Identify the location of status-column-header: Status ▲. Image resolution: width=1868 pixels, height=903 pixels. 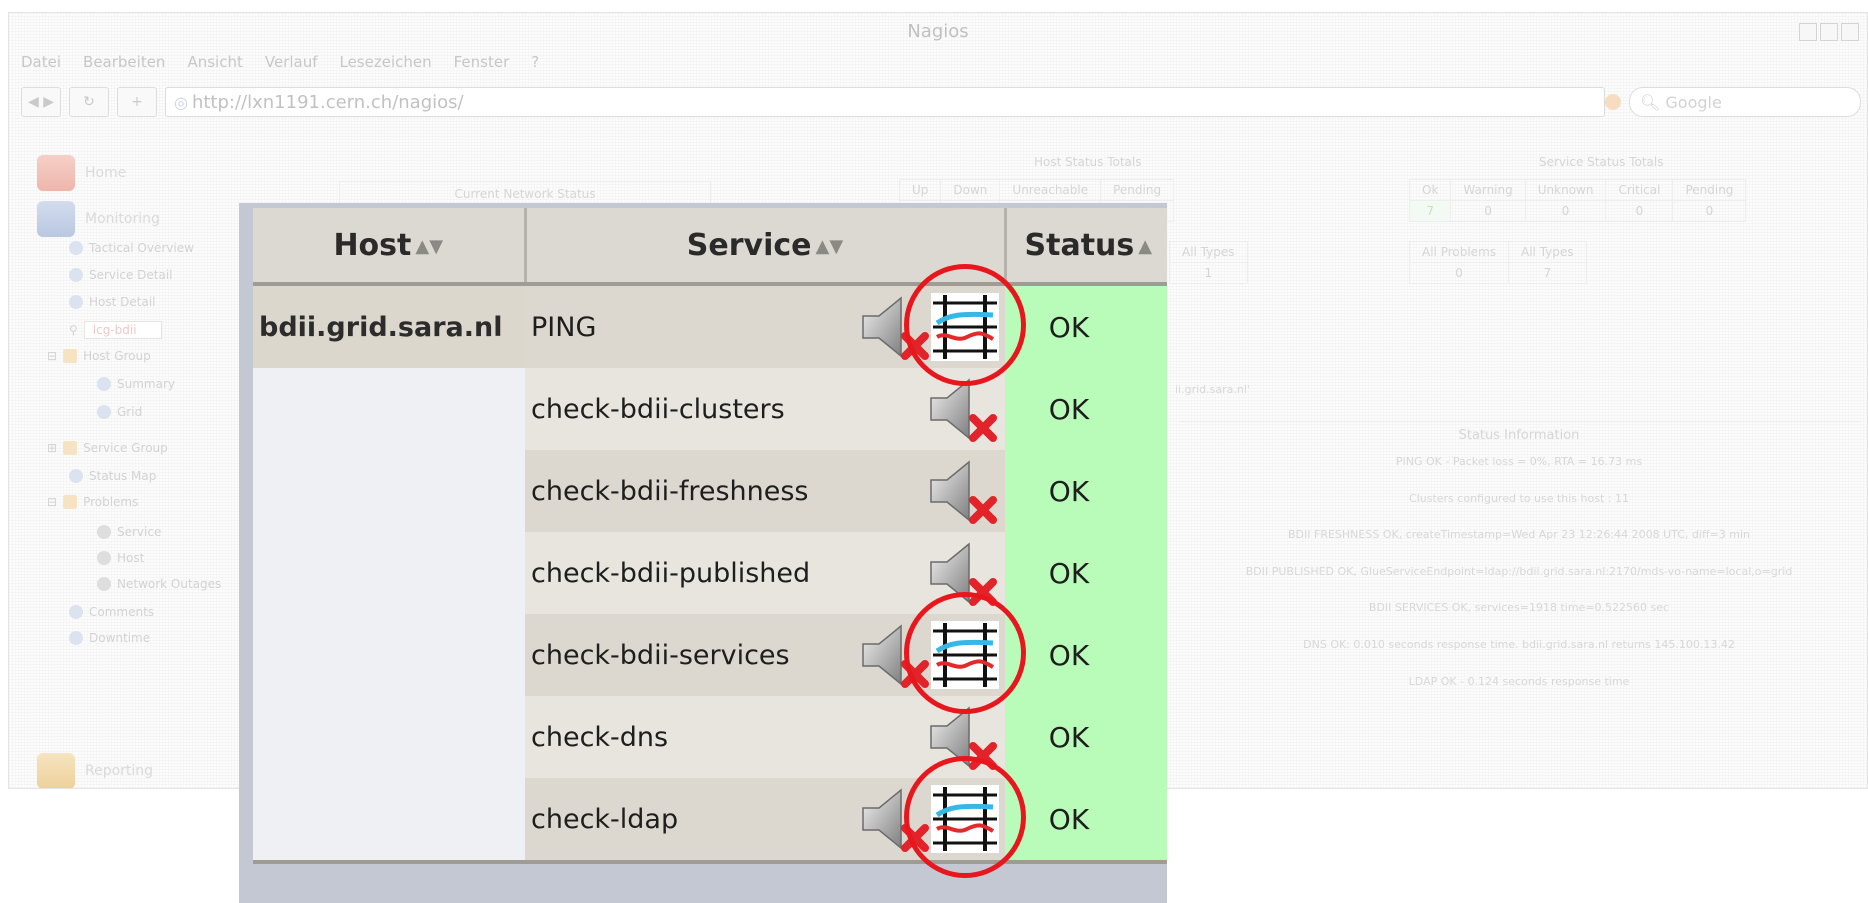
(1085, 247).